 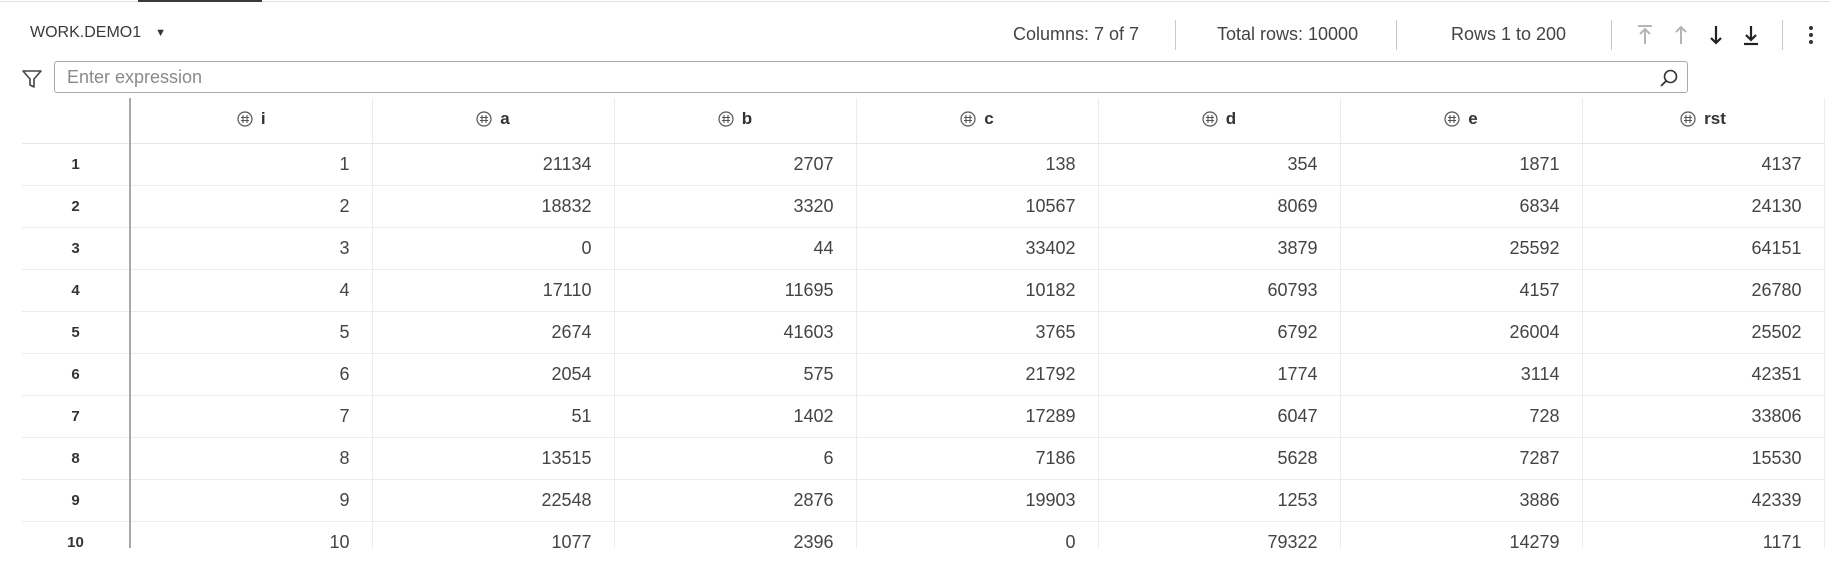 I want to click on table-cell: 5628, so click(x=1219, y=458).